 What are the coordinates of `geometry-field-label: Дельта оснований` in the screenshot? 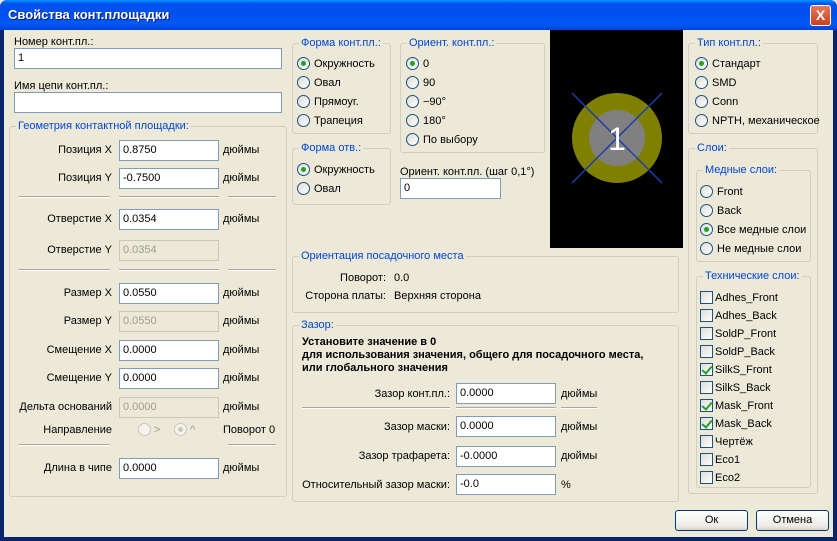 It's located at (65, 407).